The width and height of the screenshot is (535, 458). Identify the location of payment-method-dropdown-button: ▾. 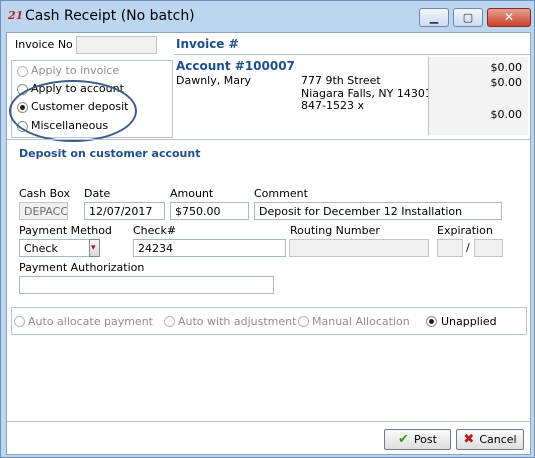
(94, 248).